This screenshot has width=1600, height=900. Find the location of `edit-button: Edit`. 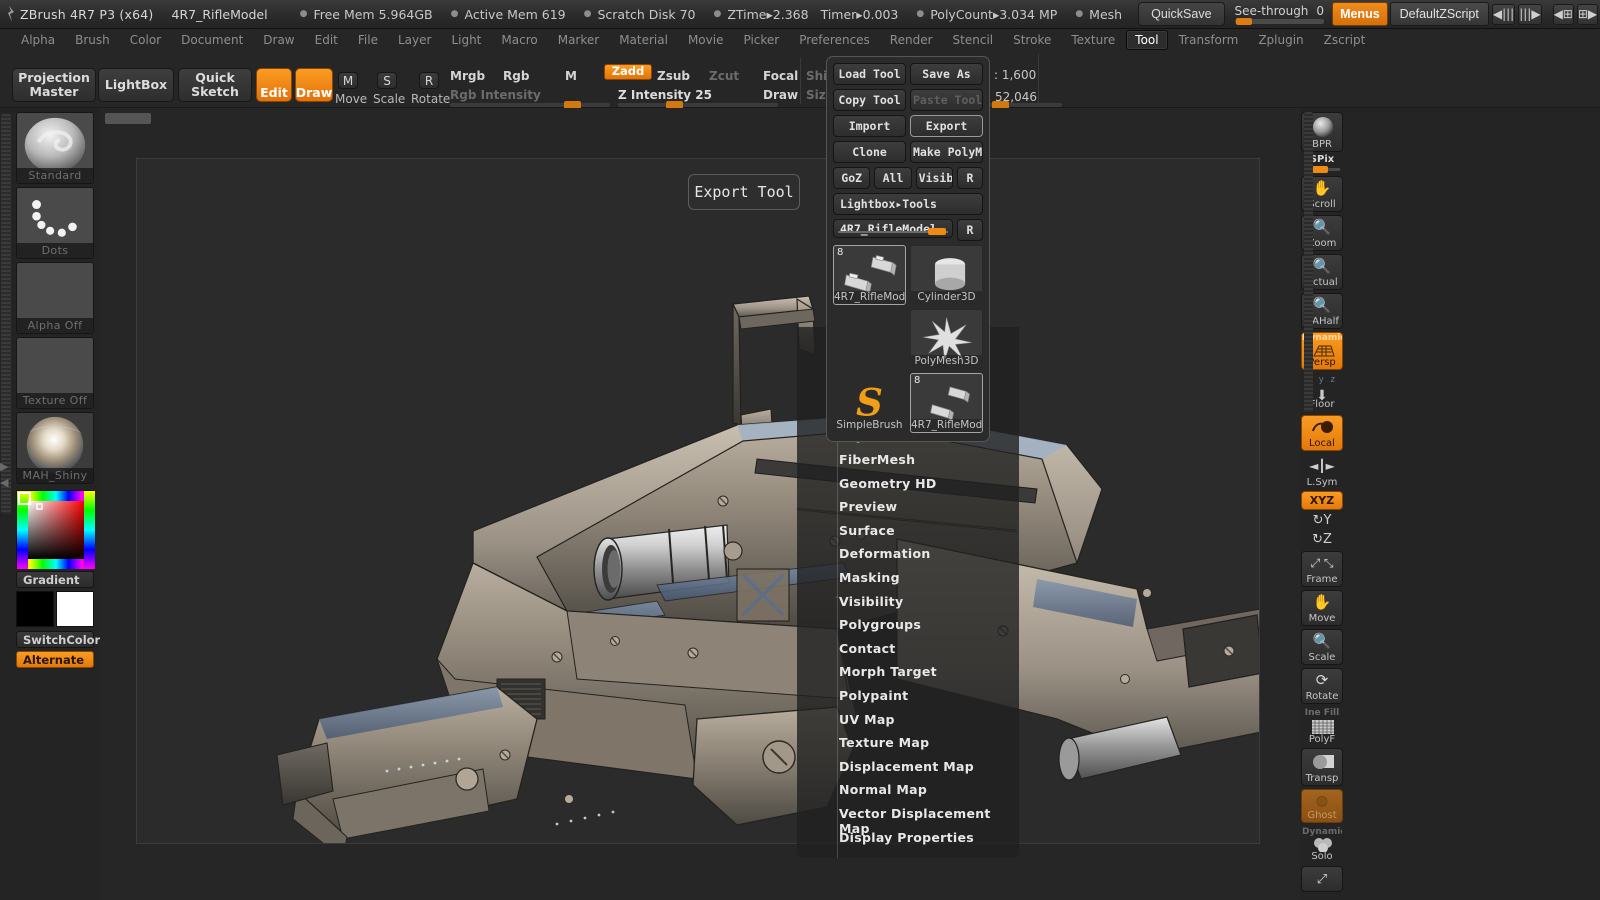

edit-button: Edit is located at coordinates (274, 85).